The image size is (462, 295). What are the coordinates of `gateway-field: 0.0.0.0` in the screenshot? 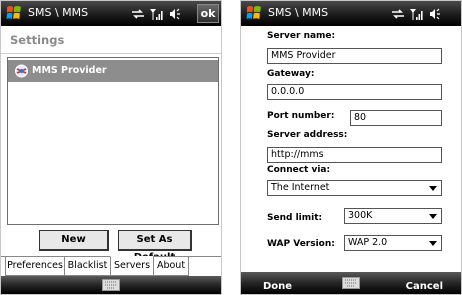 It's located at (354, 92).